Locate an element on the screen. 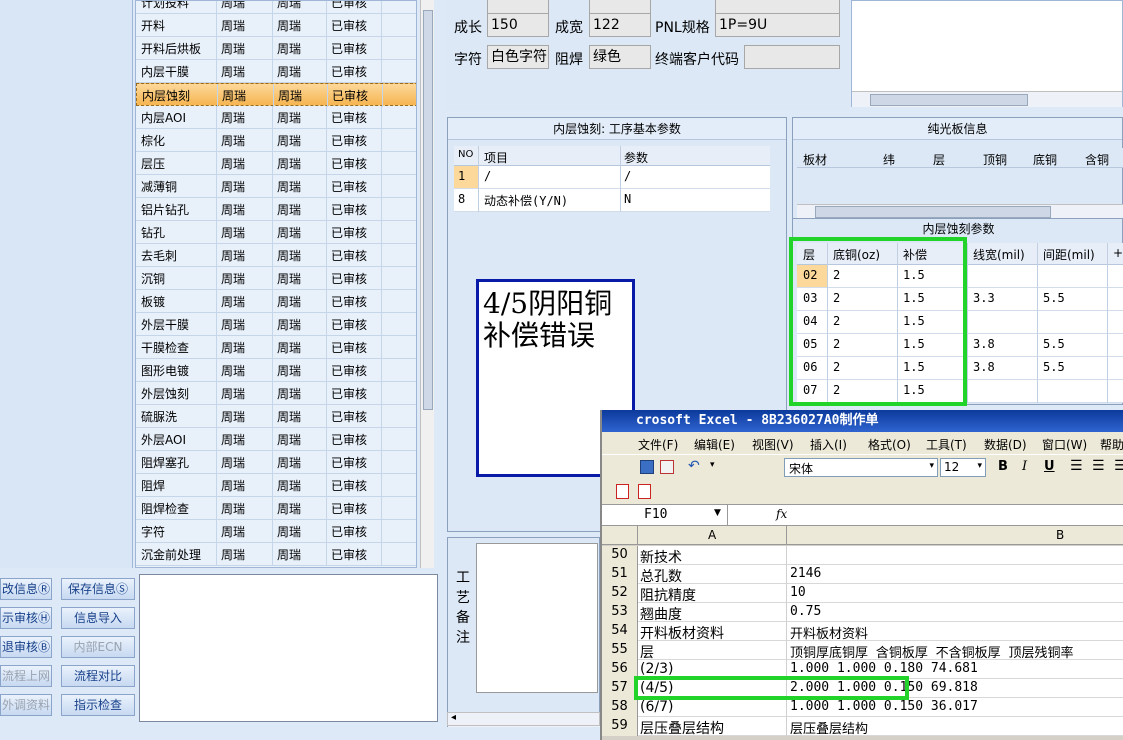 This screenshot has width=1123, height=740. cell-a: 开料板材资料 is located at coordinates (682, 633).